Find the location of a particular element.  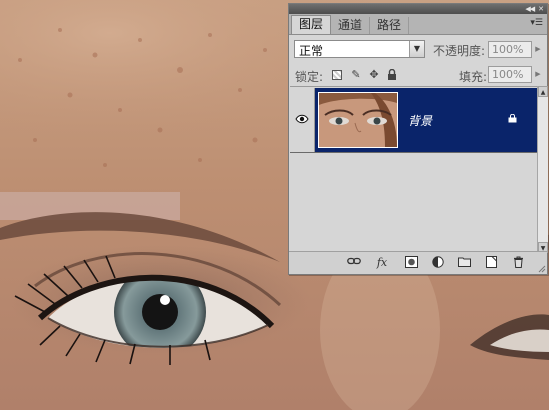

brush-icon: ✎ is located at coordinates (356, 75).